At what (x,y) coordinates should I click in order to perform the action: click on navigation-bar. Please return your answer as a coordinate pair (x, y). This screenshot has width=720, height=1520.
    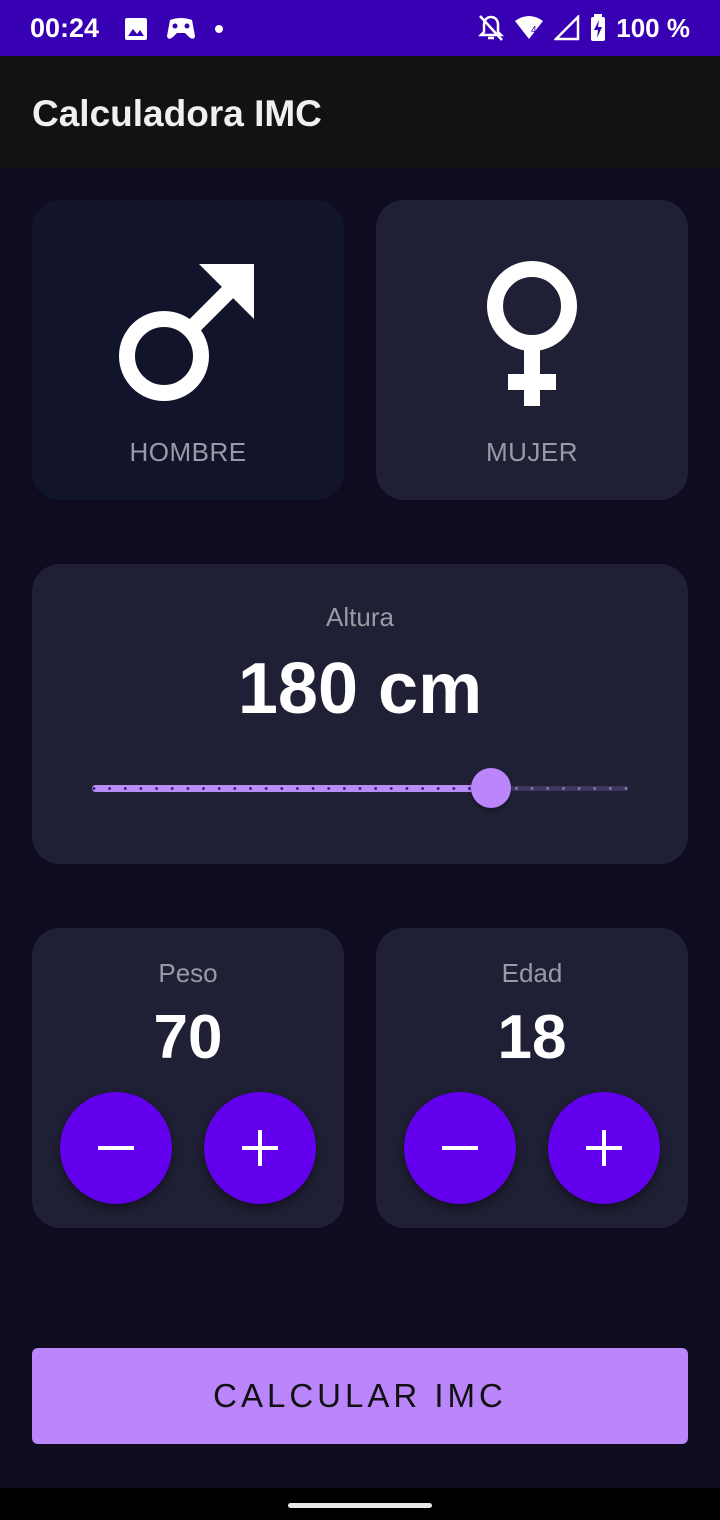
    Looking at the image, I should click on (360, 1504).